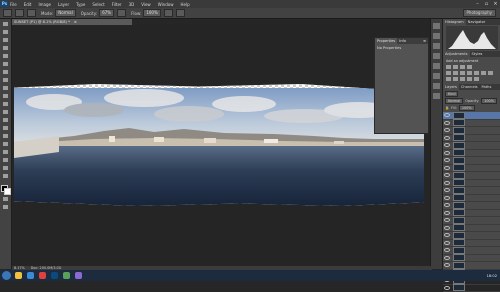  I want to click on menu-window: Window, so click(166, 4).